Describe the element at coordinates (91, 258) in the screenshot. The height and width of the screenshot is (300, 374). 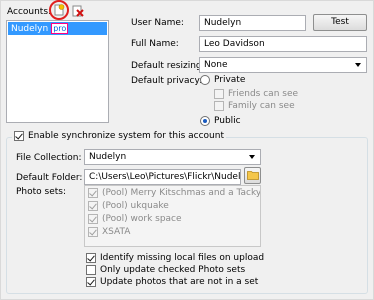
I see `identify-missing-checkbox` at that location.